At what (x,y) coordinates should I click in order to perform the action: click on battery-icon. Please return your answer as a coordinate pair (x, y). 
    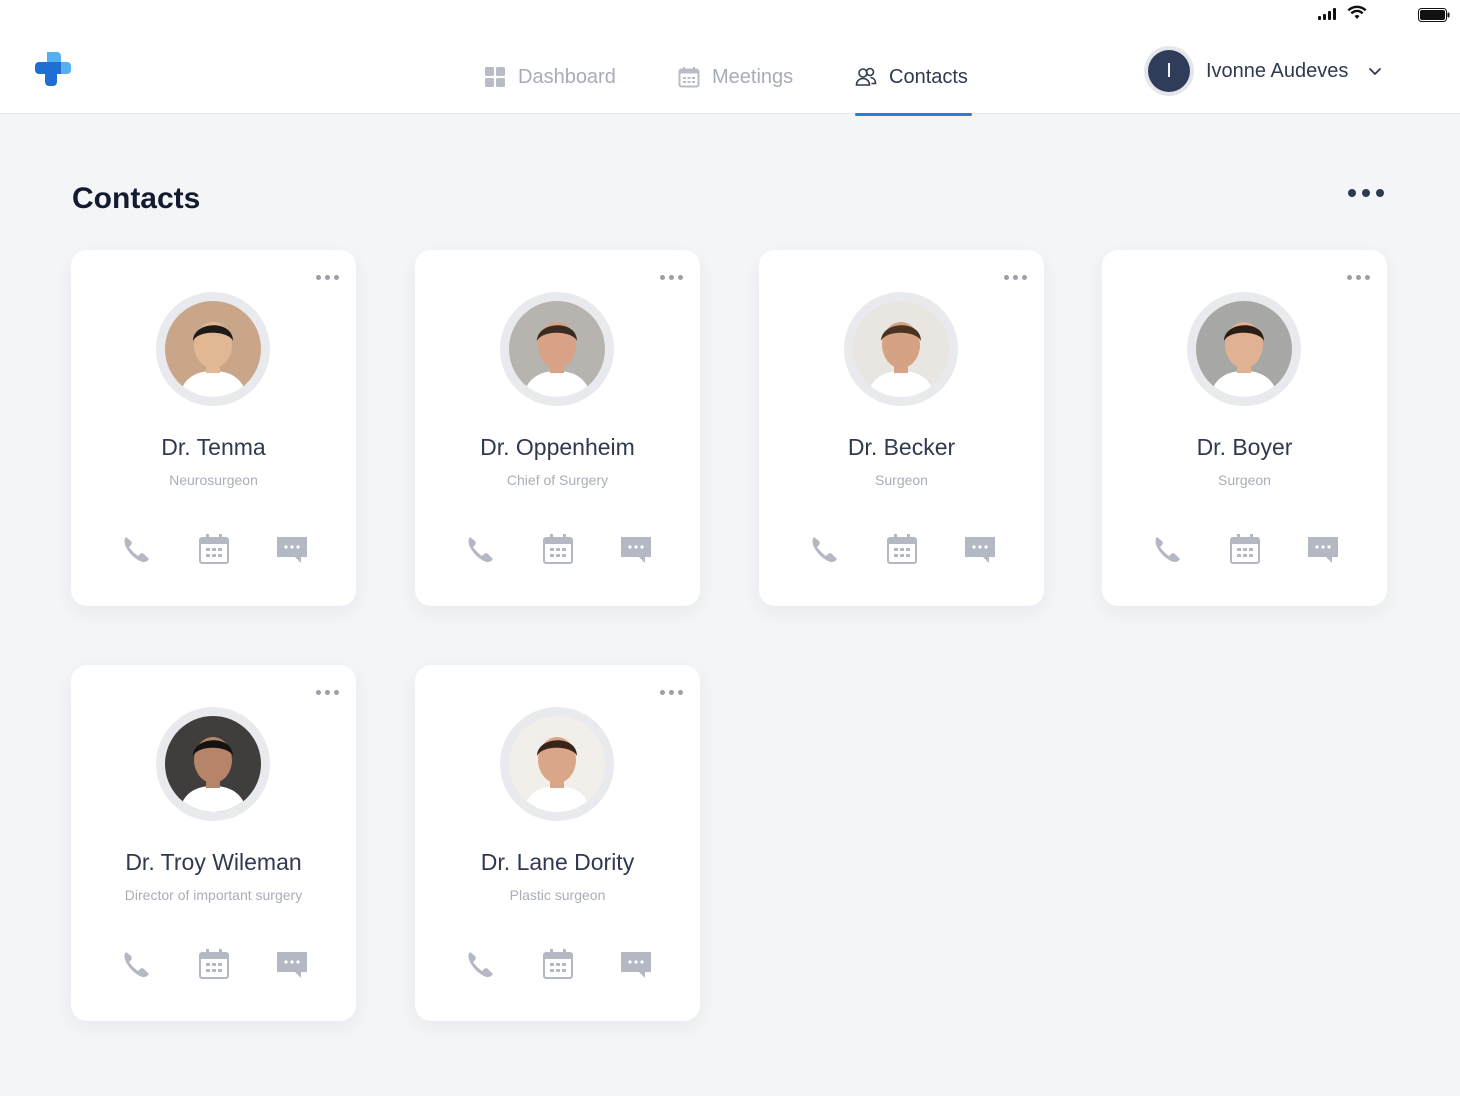
    Looking at the image, I should click on (1434, 15).